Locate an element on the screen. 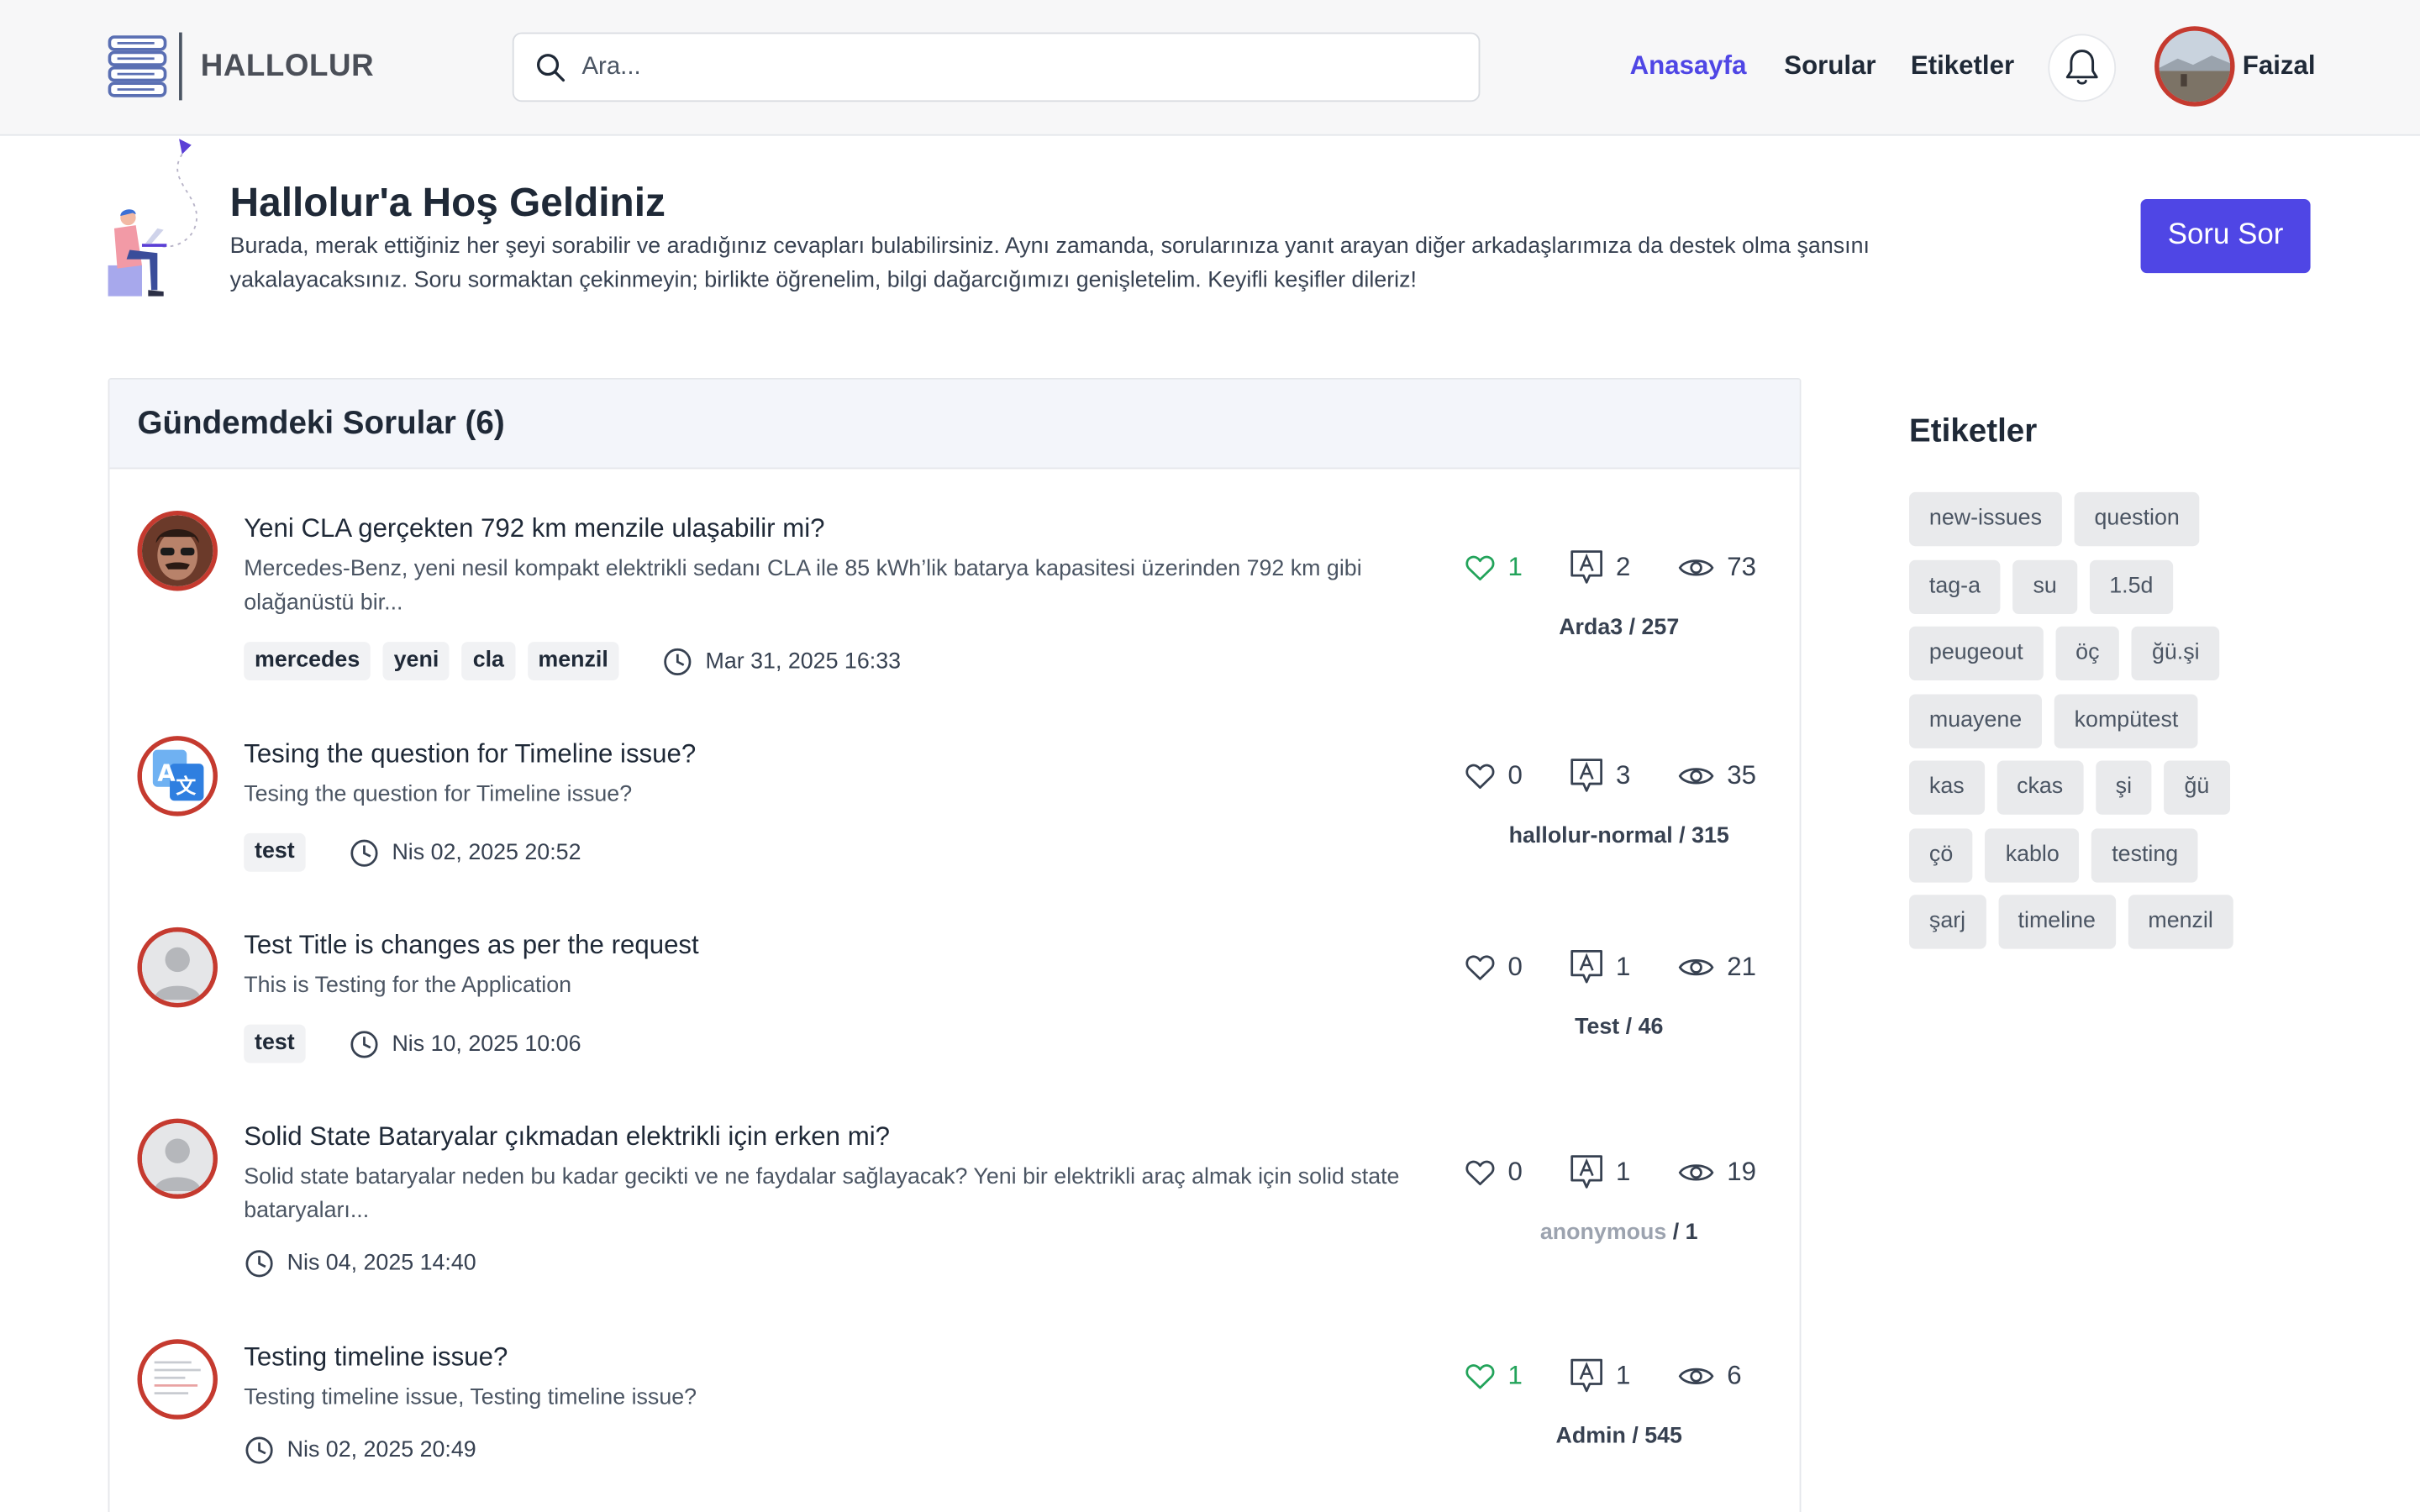 The height and width of the screenshot is (1512, 2420). notifications-button is located at coordinates (2083, 68).